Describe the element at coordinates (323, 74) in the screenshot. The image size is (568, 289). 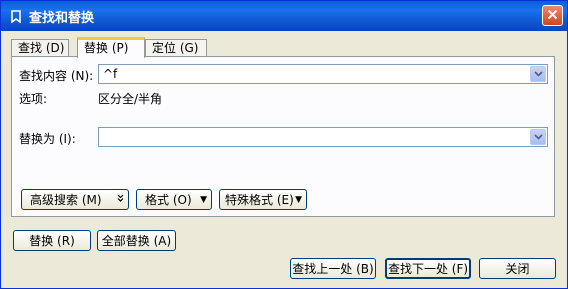
I see `find-combo: ^f` at that location.